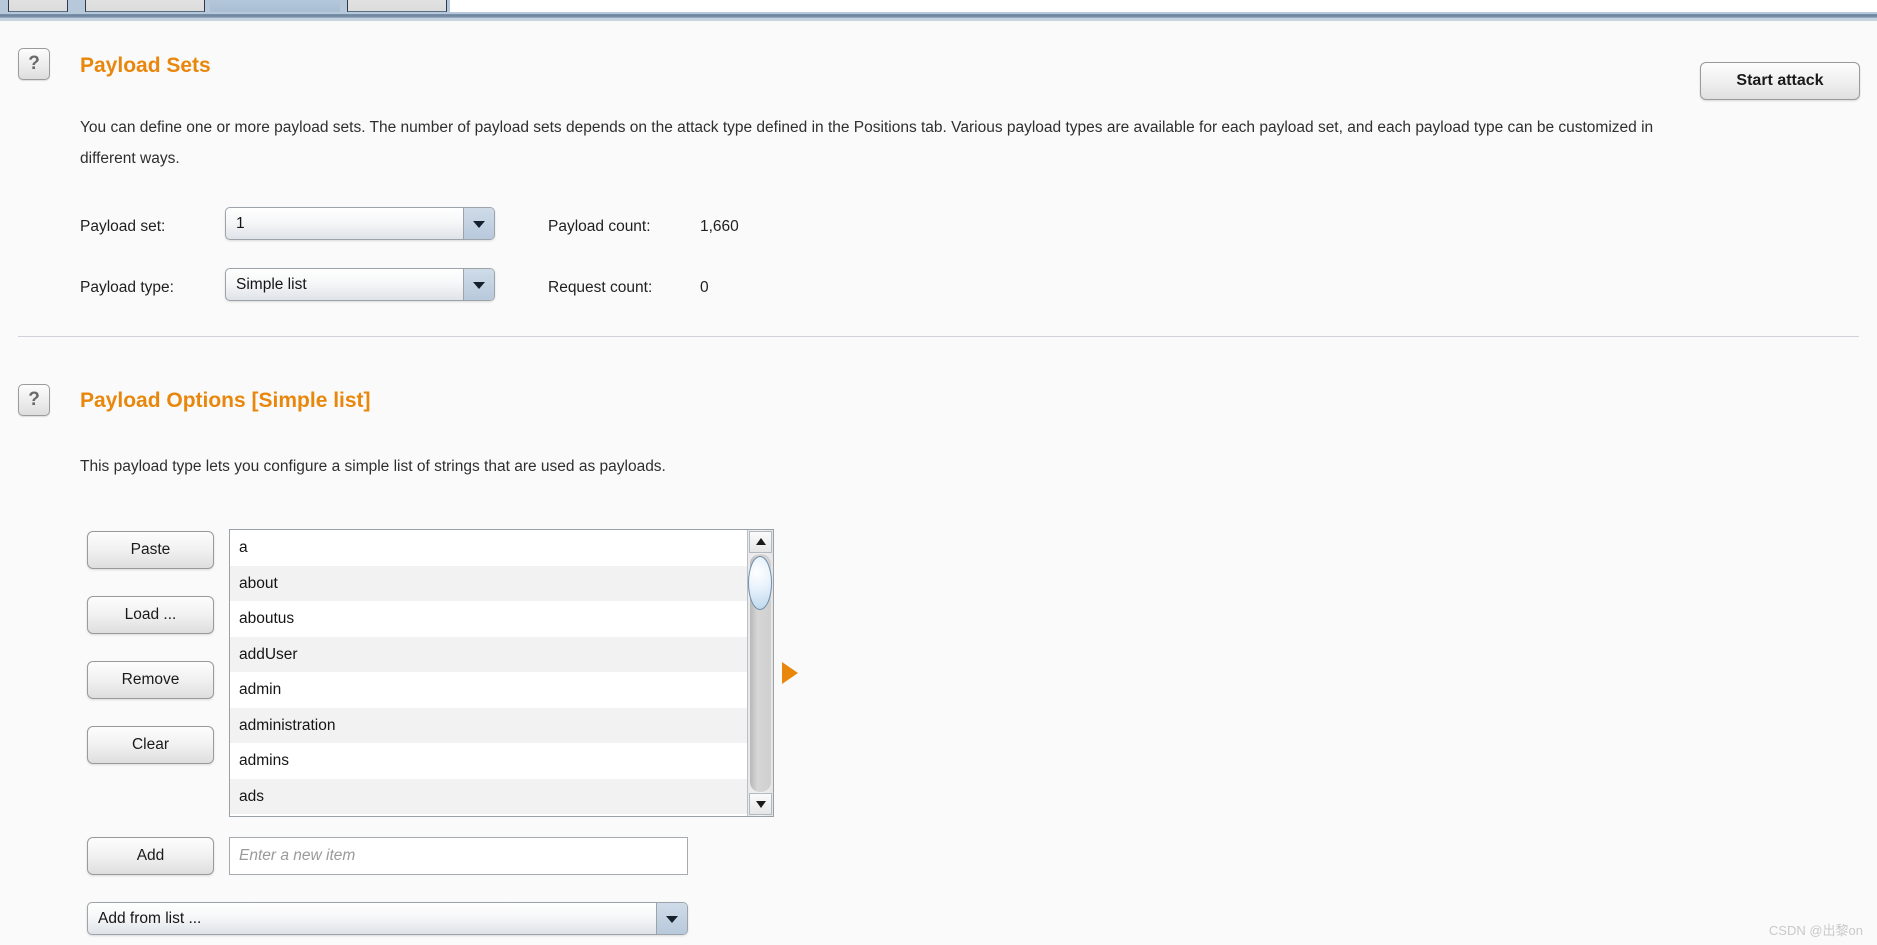  Describe the element at coordinates (150, 745) in the screenshot. I see `clear-button: Clear` at that location.